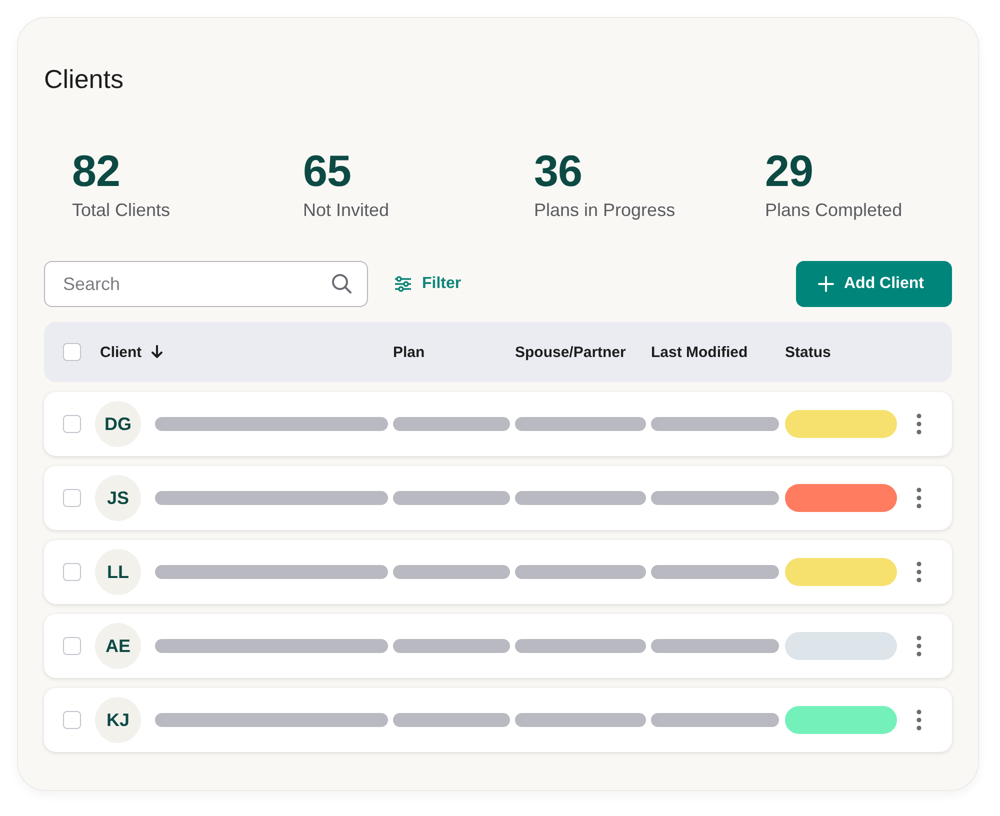 The height and width of the screenshot is (816, 1000). What do you see at coordinates (121, 210) in the screenshot?
I see `stat-label: Total Clients` at bounding box center [121, 210].